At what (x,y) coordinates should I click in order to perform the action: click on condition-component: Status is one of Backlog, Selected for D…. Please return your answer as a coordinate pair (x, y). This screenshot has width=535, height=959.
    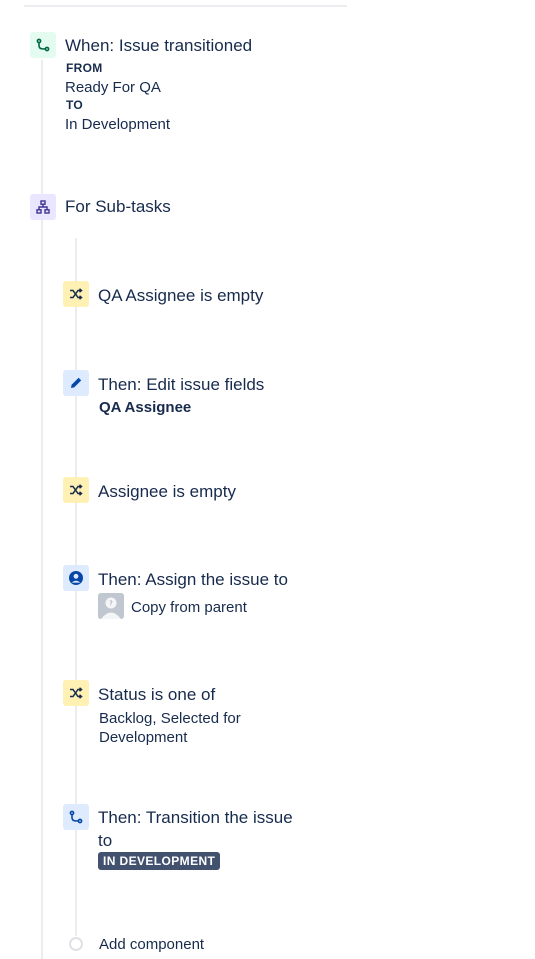
    Looking at the image, I should click on (160, 714).